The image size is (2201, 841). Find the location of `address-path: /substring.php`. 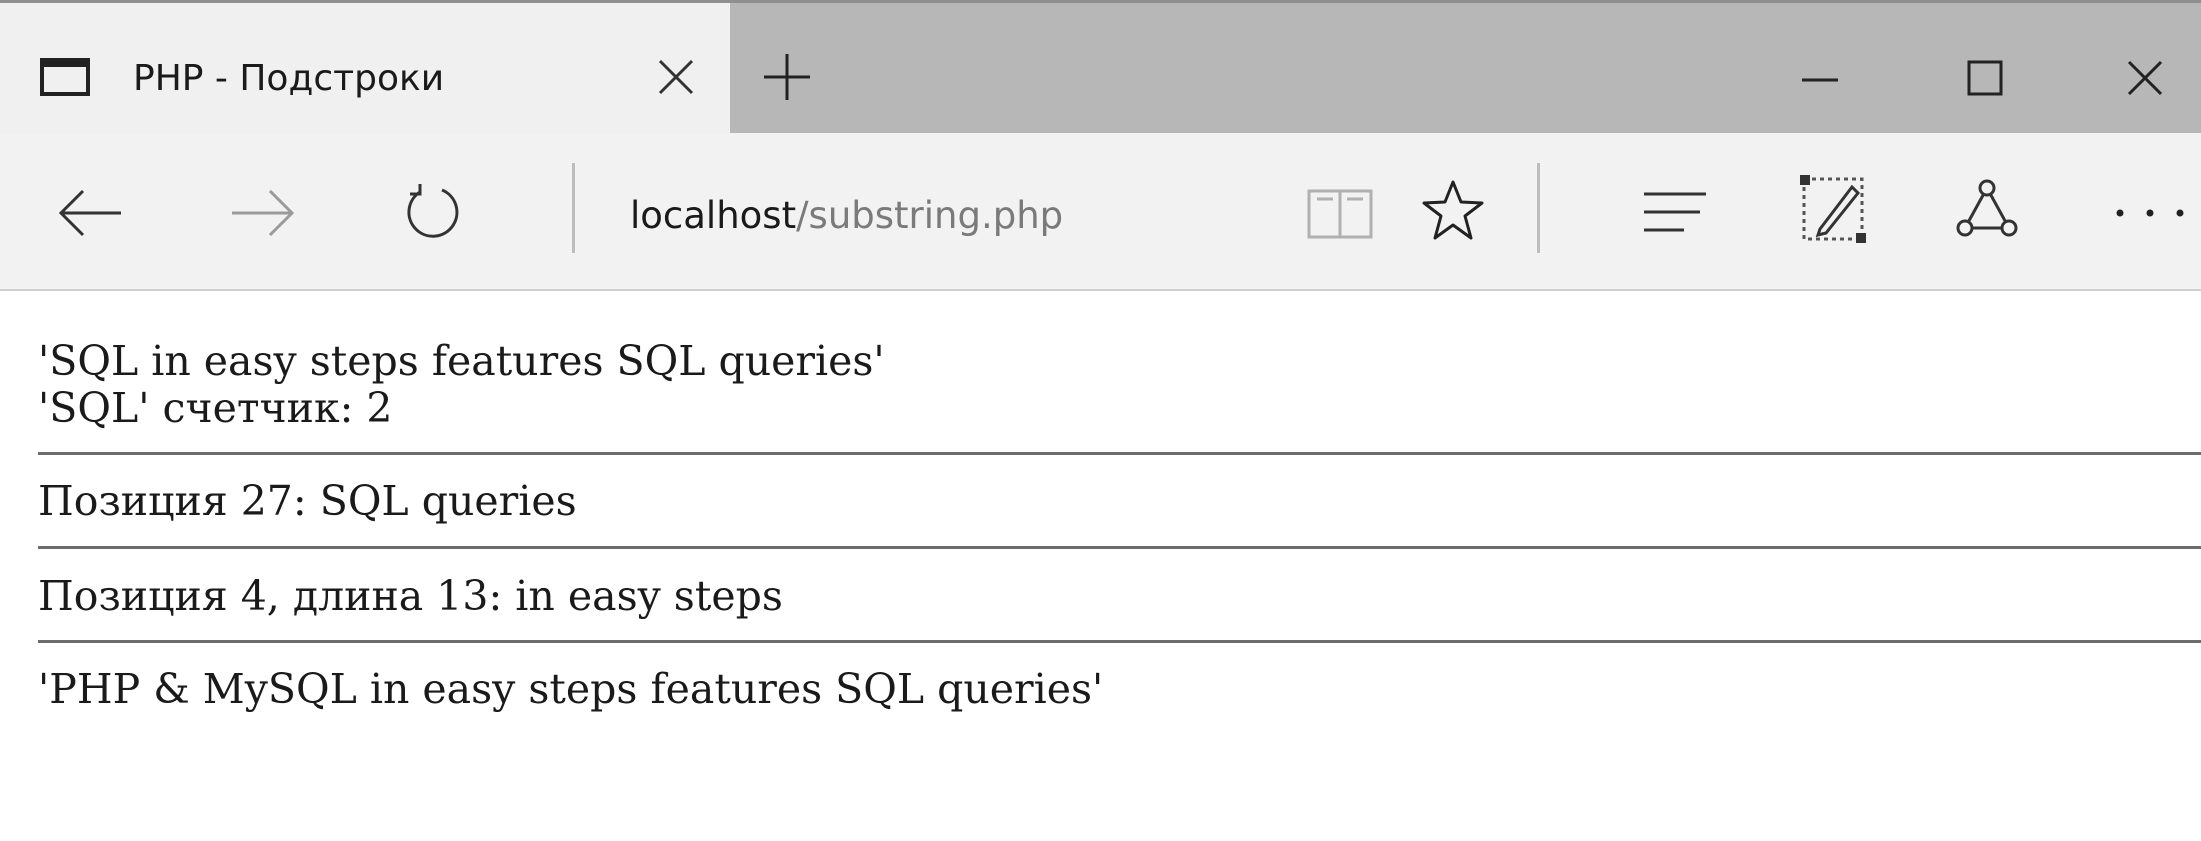

address-path: /substring.php is located at coordinates (930, 215).